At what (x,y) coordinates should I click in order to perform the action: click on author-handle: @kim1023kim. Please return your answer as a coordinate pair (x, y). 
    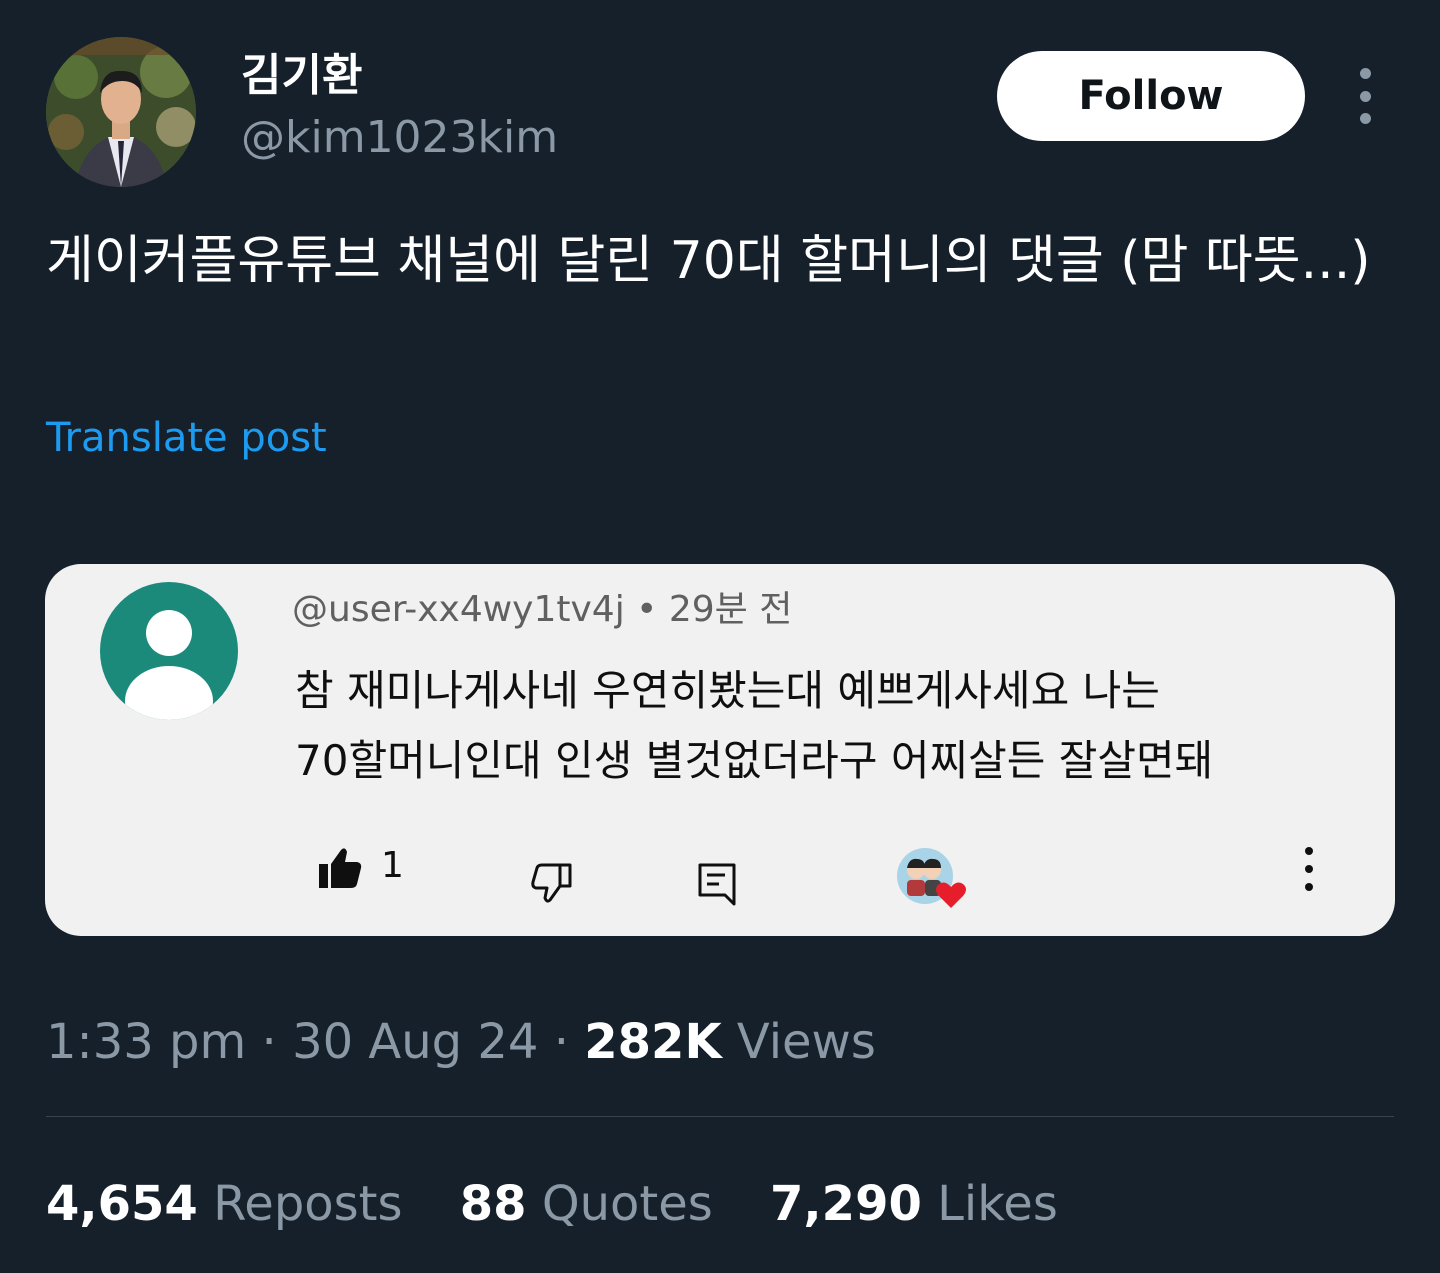
    Looking at the image, I should click on (399, 138).